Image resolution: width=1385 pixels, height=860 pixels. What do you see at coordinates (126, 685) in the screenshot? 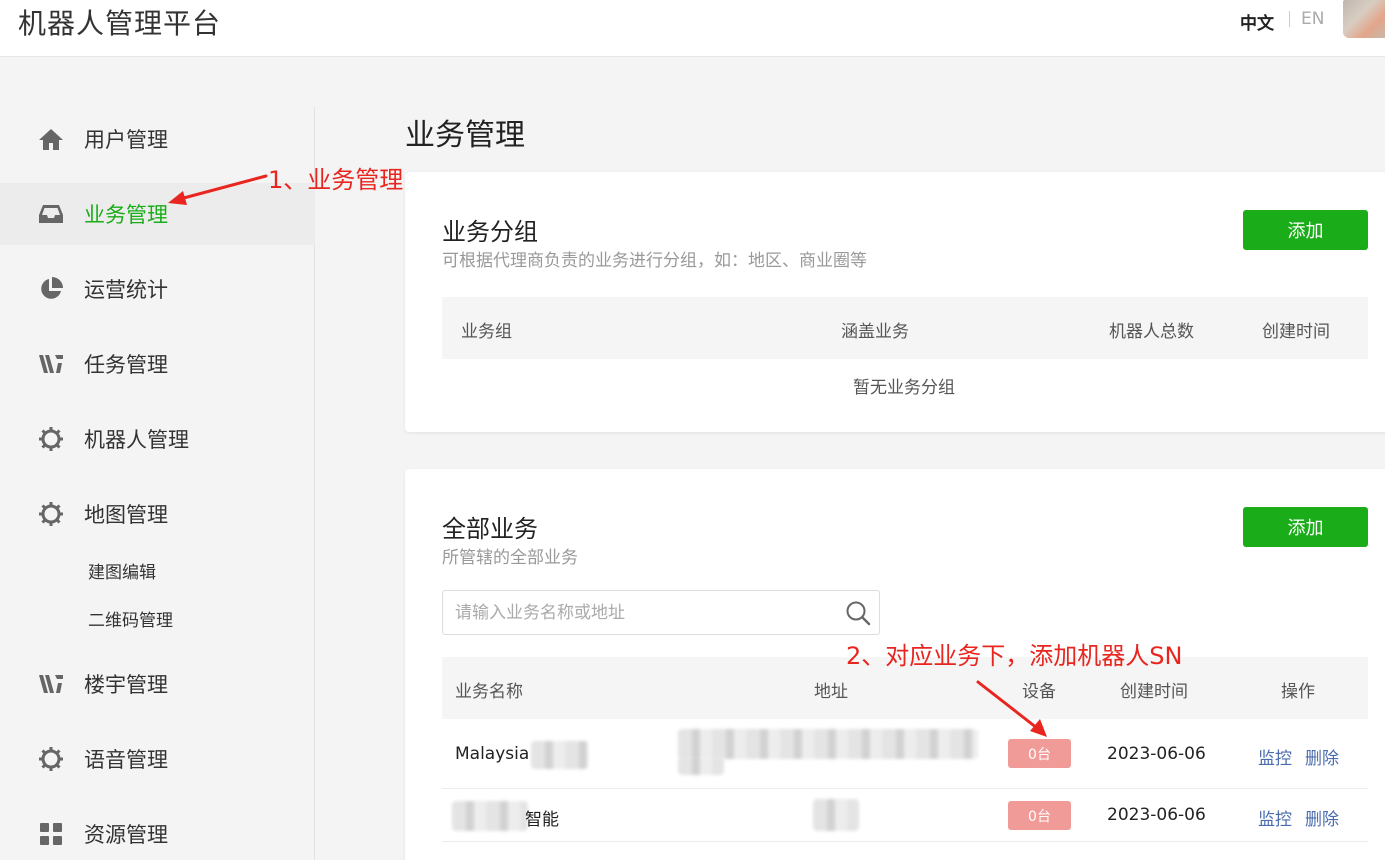
I see `sidebar-item-label: 楼宇管理` at bounding box center [126, 685].